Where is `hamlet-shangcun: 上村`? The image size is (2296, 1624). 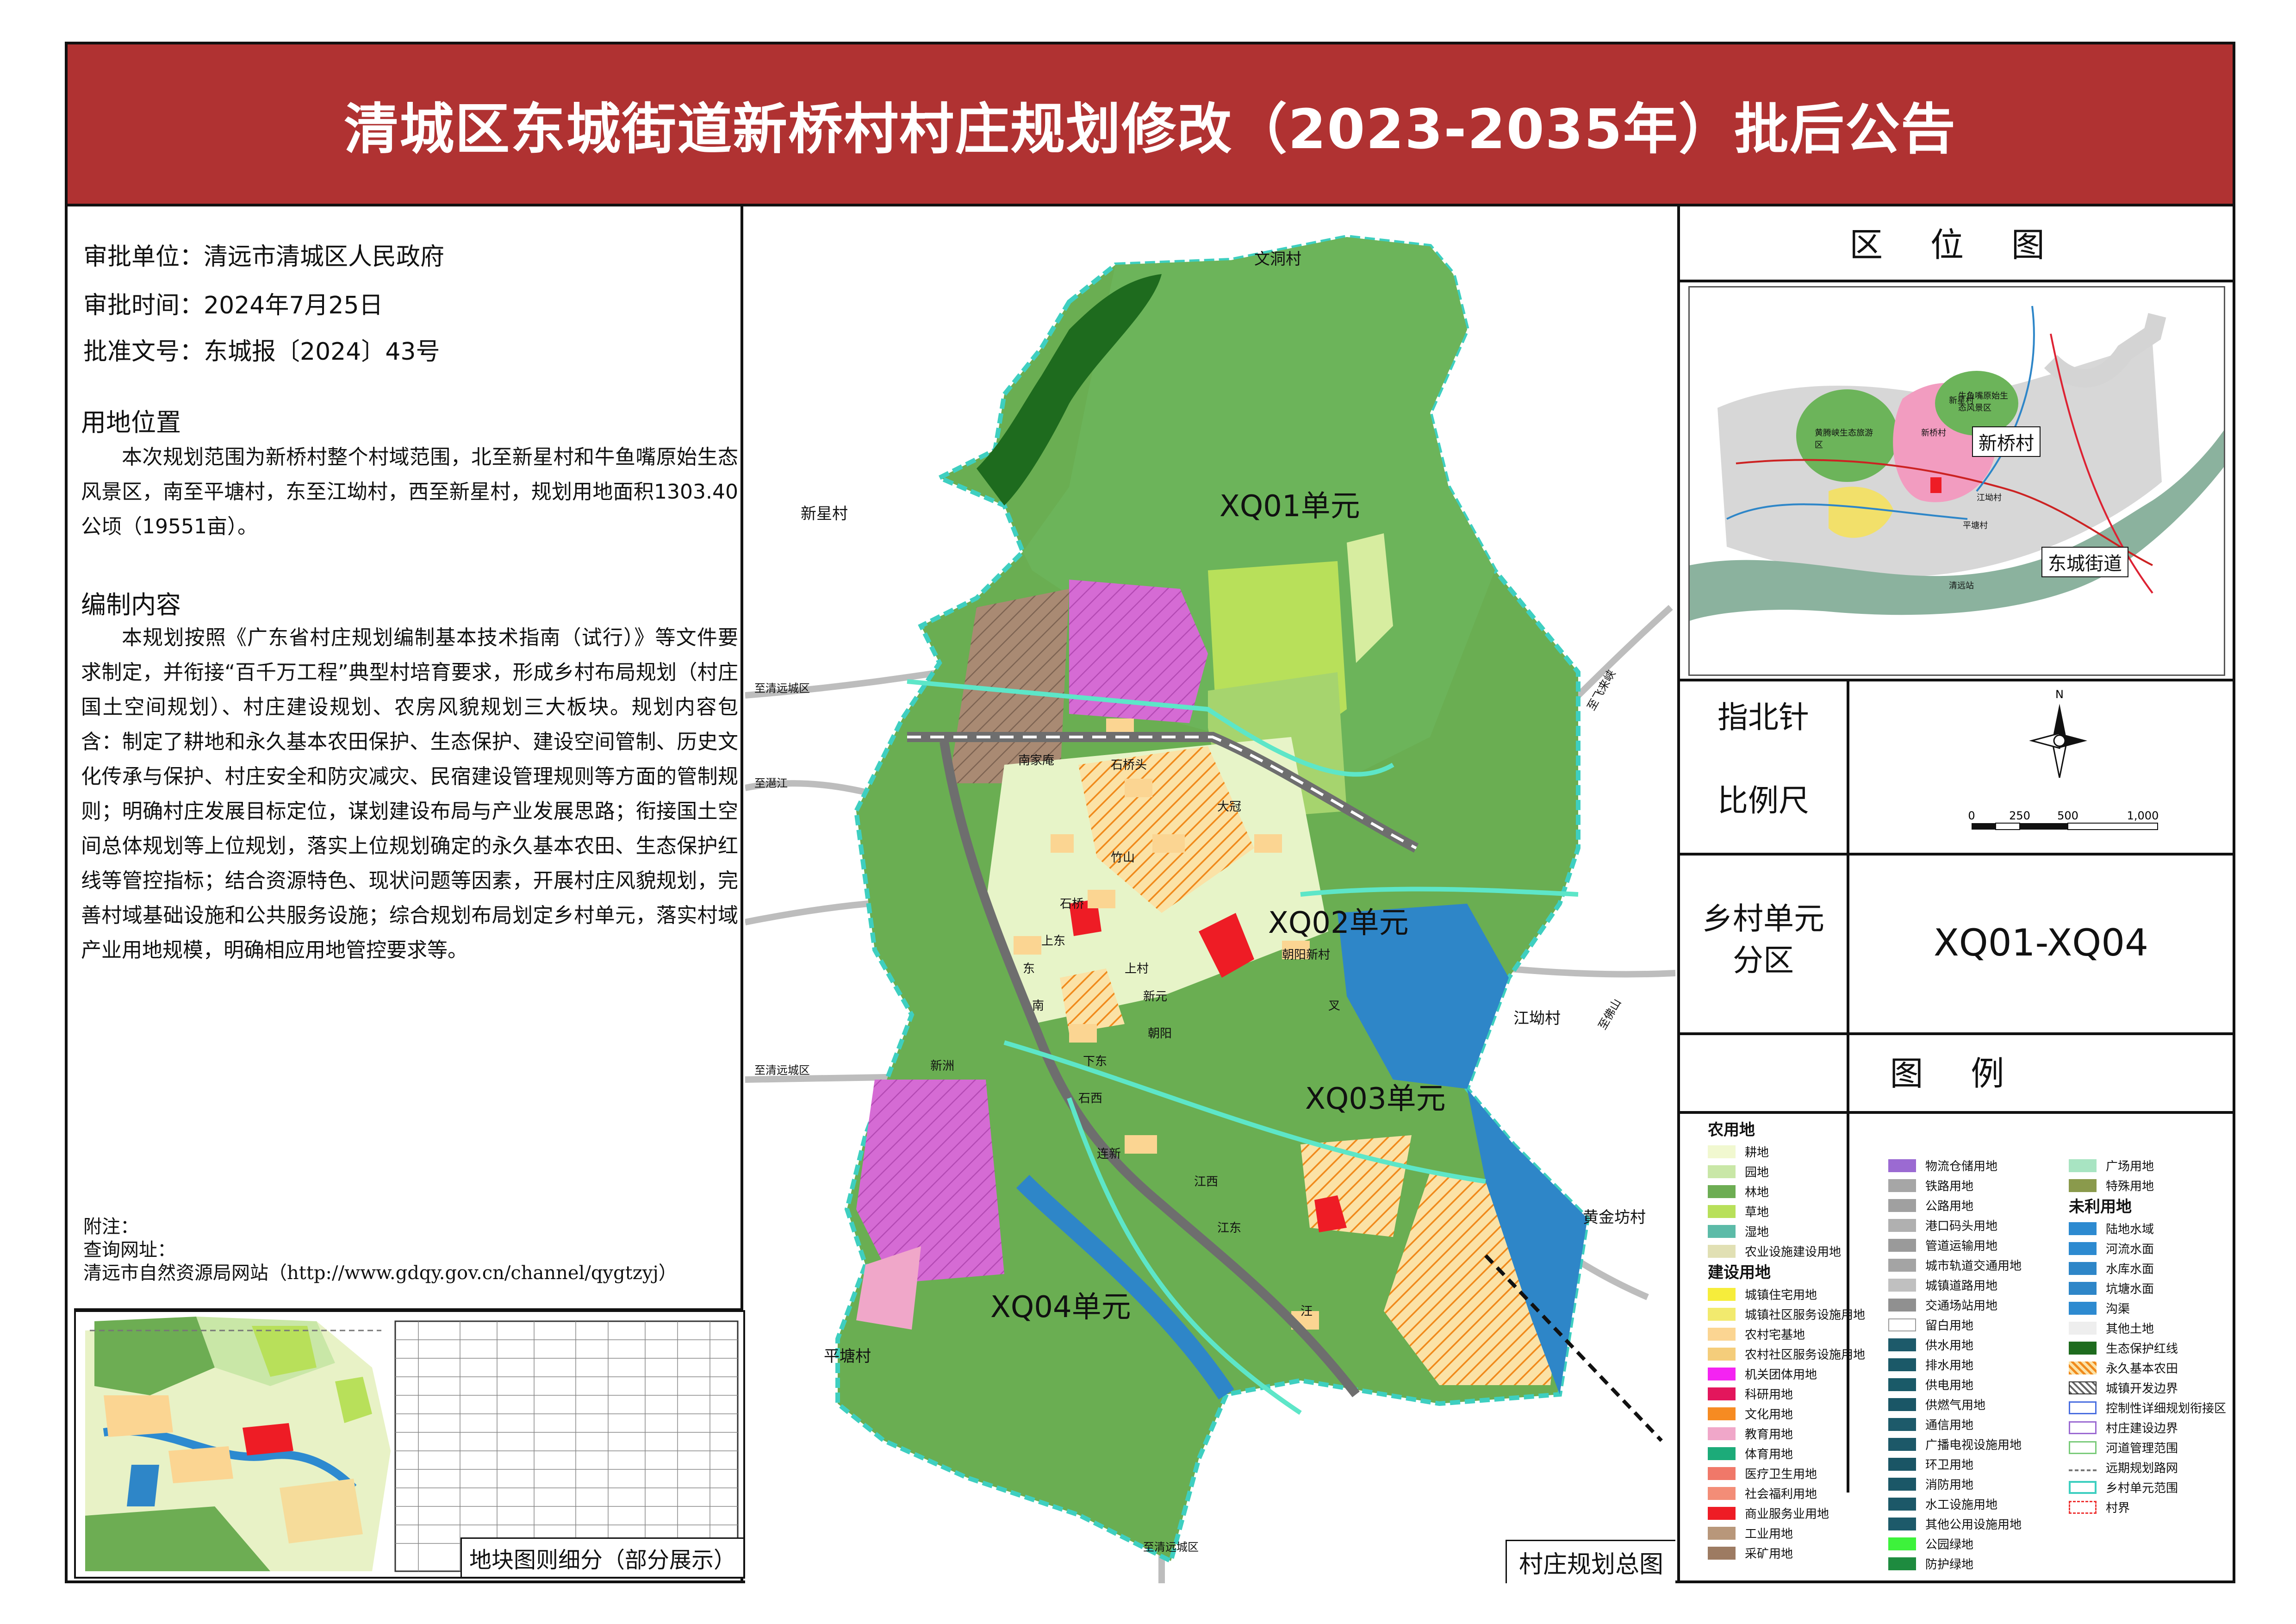 hamlet-shangcun: 上村 is located at coordinates (1137, 969).